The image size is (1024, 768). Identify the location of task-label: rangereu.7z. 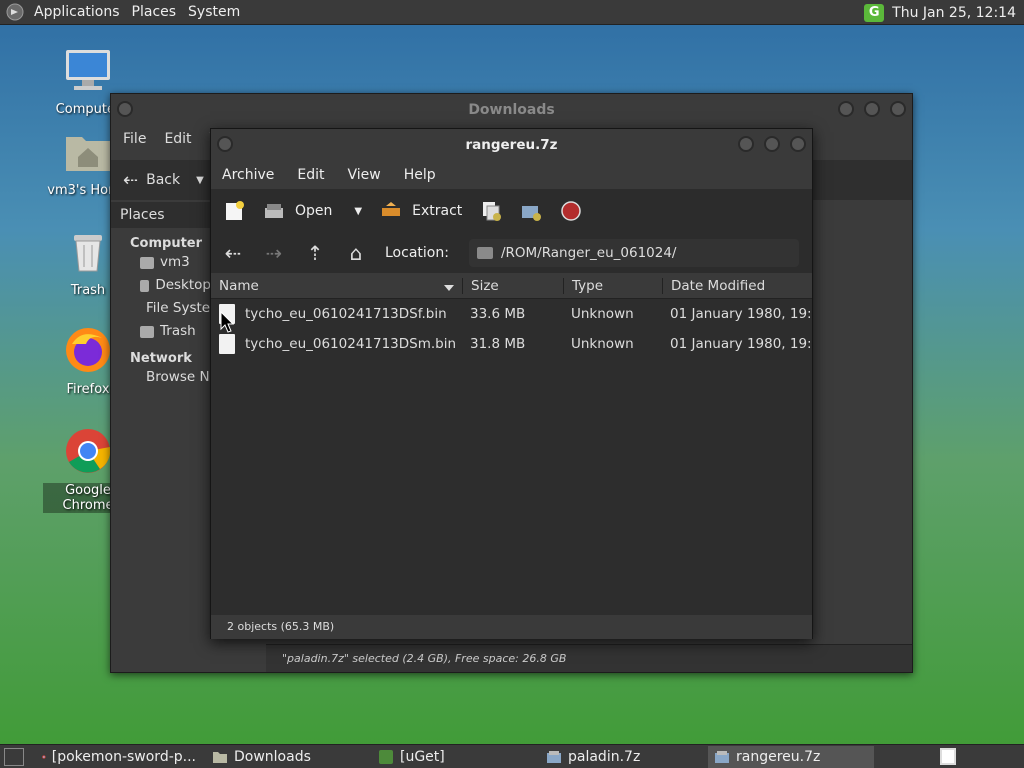
(778, 756).